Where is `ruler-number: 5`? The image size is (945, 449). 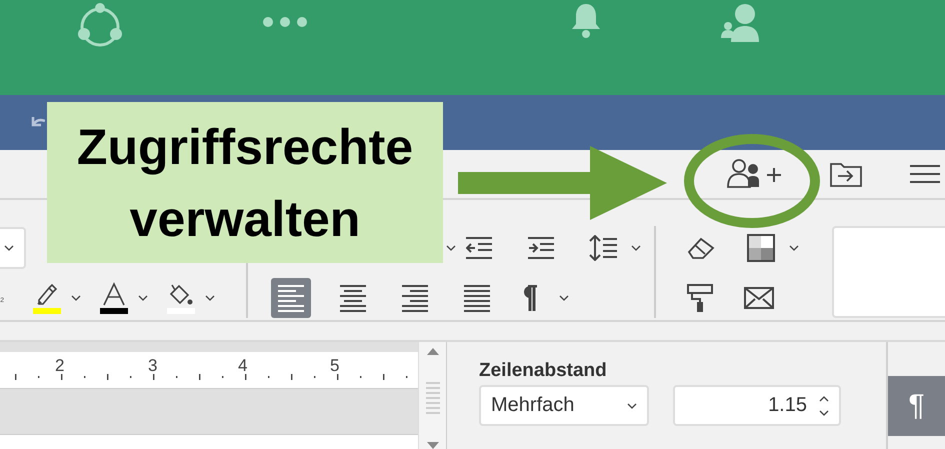 ruler-number: 5 is located at coordinates (335, 366).